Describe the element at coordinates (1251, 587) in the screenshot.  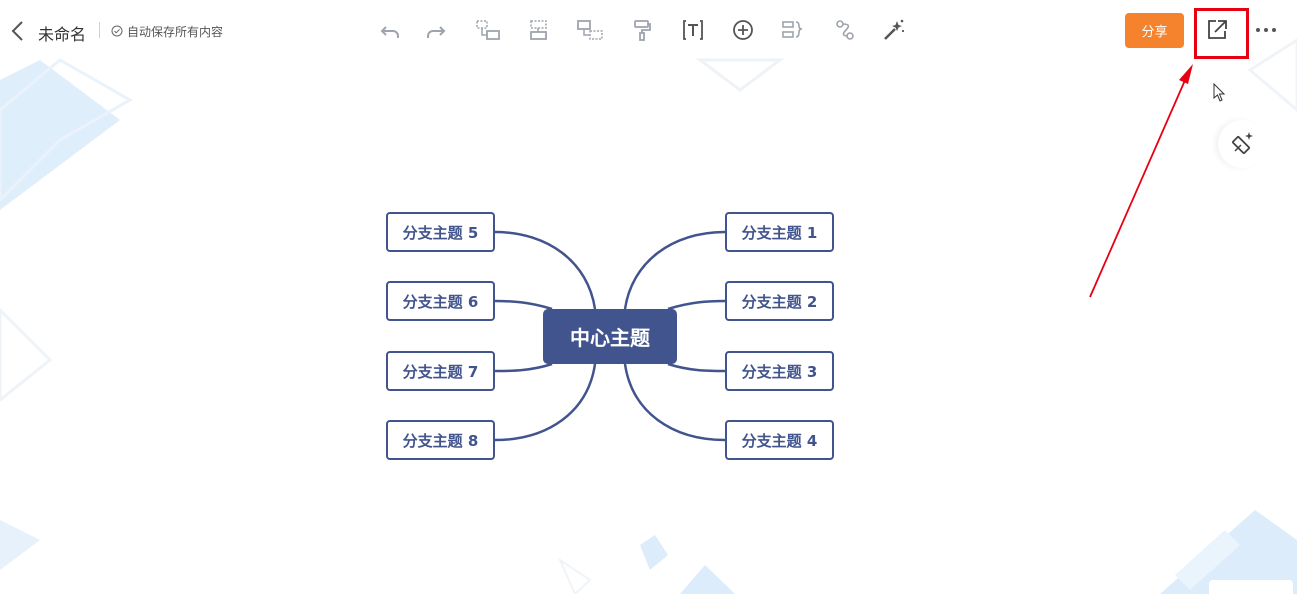
I see `corner-panel` at that location.